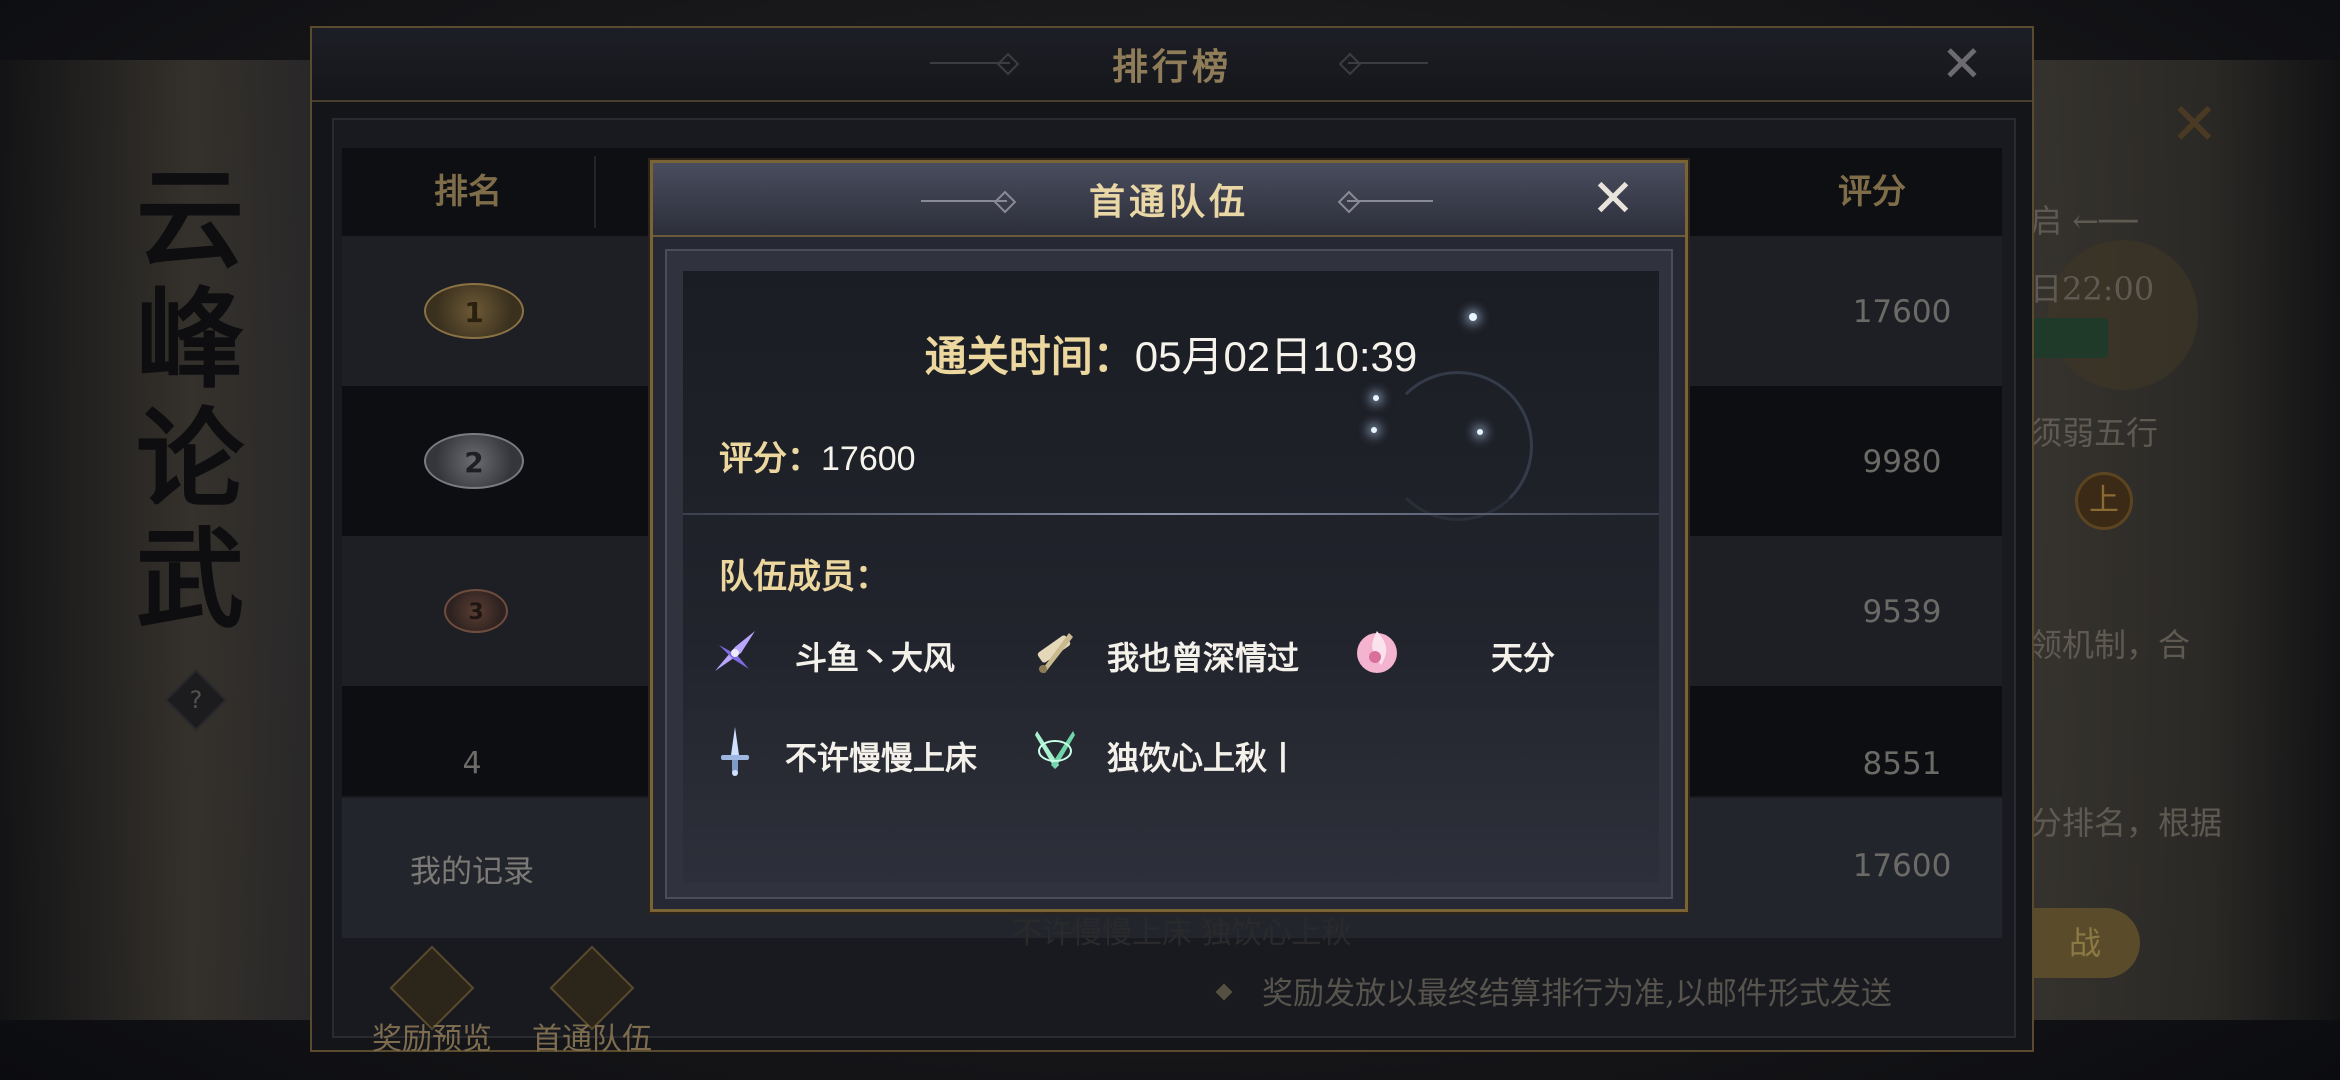 The height and width of the screenshot is (1080, 2340). I want to click on member-name: 独饮心上秋丨, so click(1203, 758).